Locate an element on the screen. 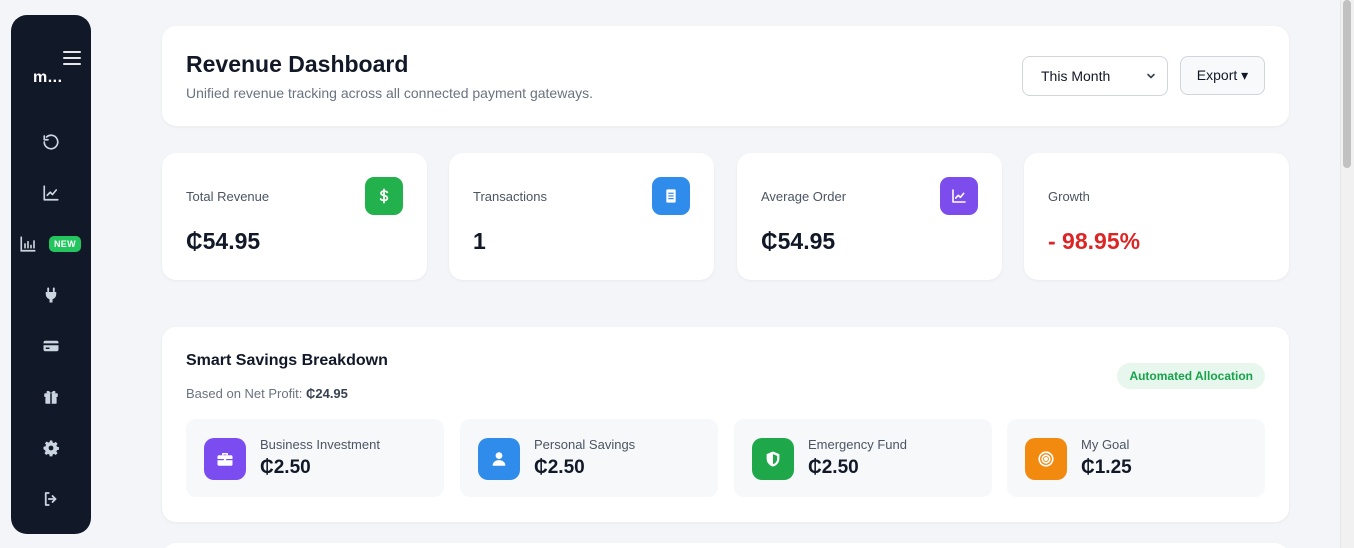 This screenshot has width=1354, height=548. export-button: Export ▾ is located at coordinates (1222, 75).